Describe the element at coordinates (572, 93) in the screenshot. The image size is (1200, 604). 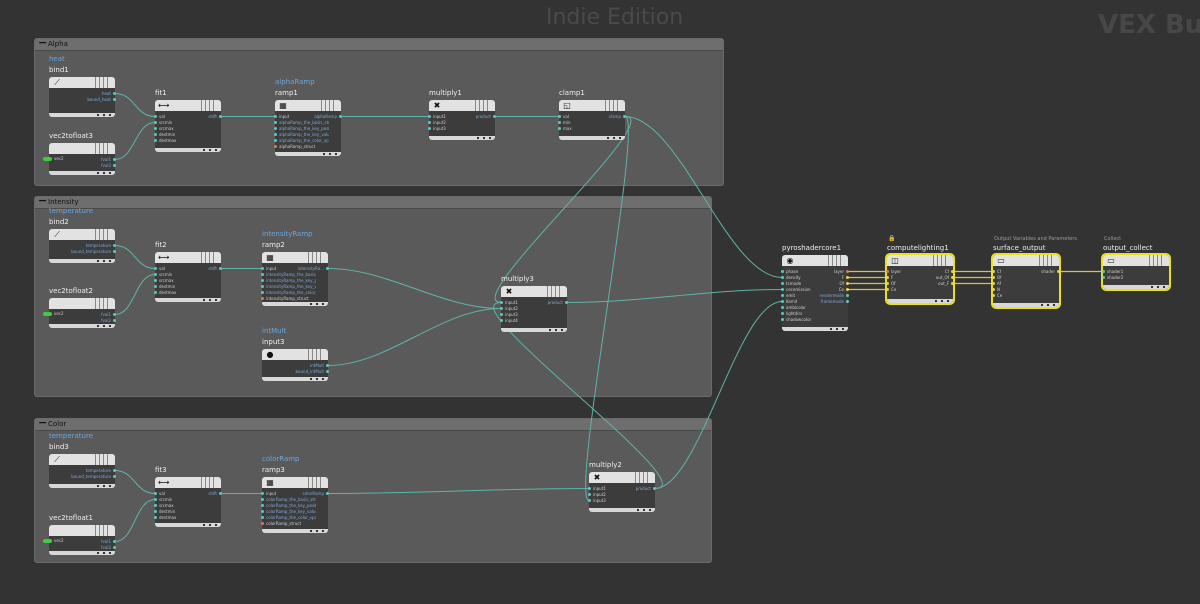
I see `node-name-label: clamp1` at that location.